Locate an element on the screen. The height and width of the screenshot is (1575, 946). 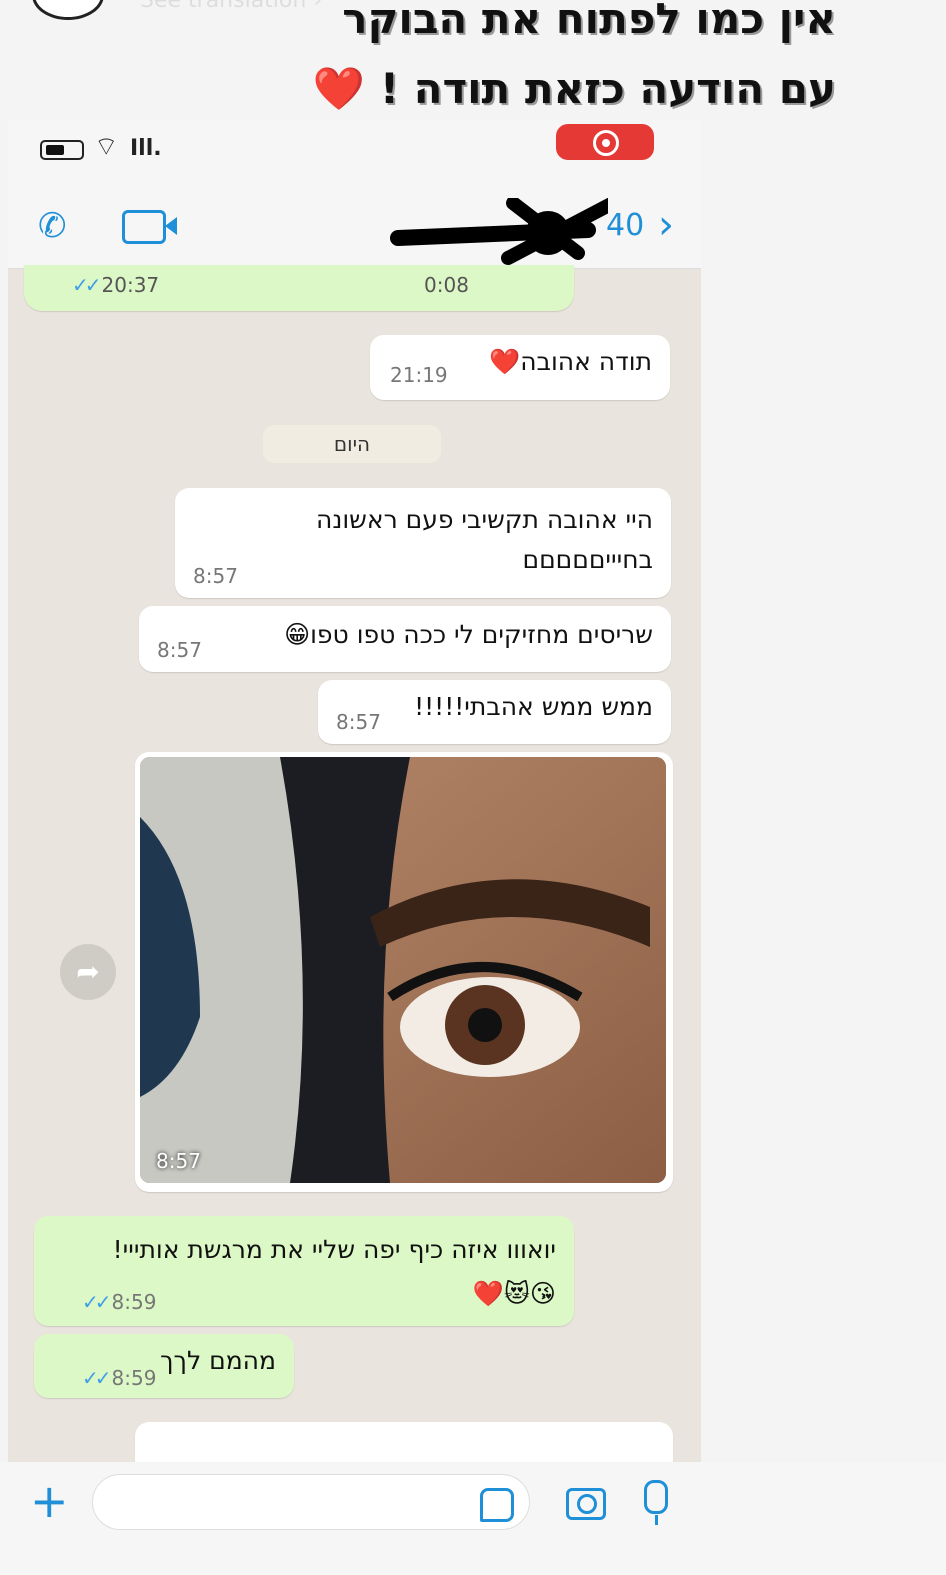
message-text: ממש ממש אהבתי!!!!! is located at coordinates (533, 706).